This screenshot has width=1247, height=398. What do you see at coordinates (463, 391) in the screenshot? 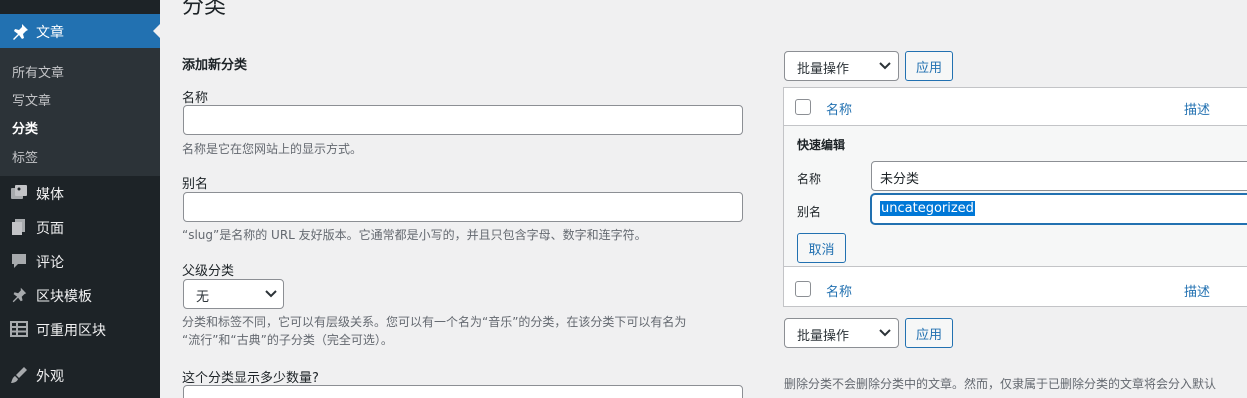
I see `count-input` at bounding box center [463, 391].